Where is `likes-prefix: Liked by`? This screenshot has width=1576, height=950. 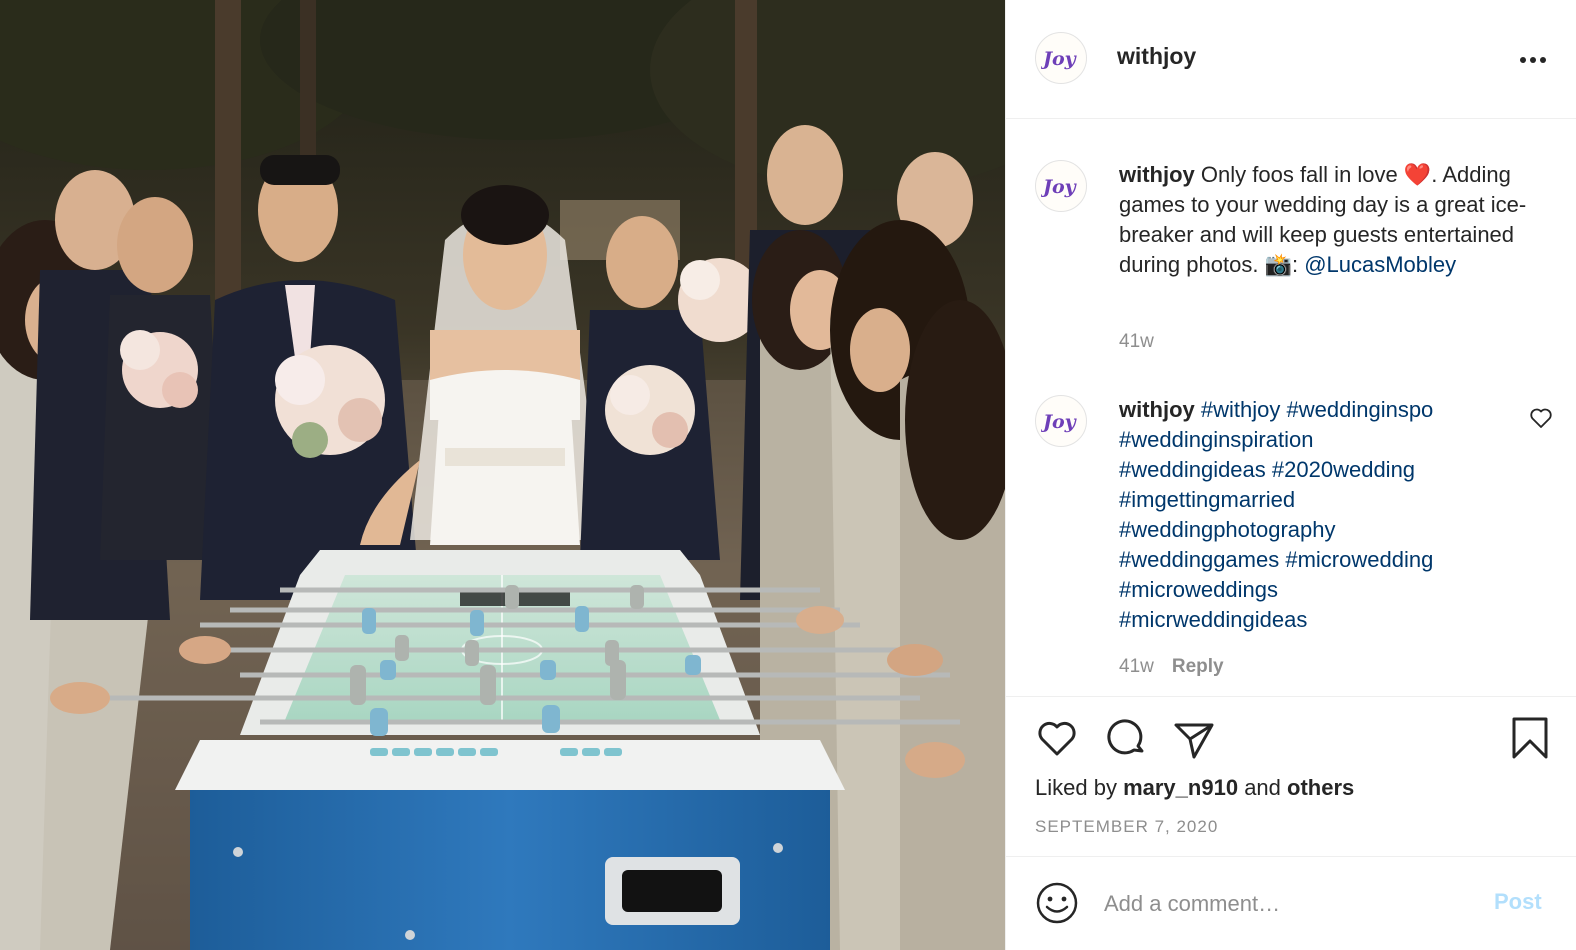 likes-prefix: Liked by is located at coordinates (1076, 787).